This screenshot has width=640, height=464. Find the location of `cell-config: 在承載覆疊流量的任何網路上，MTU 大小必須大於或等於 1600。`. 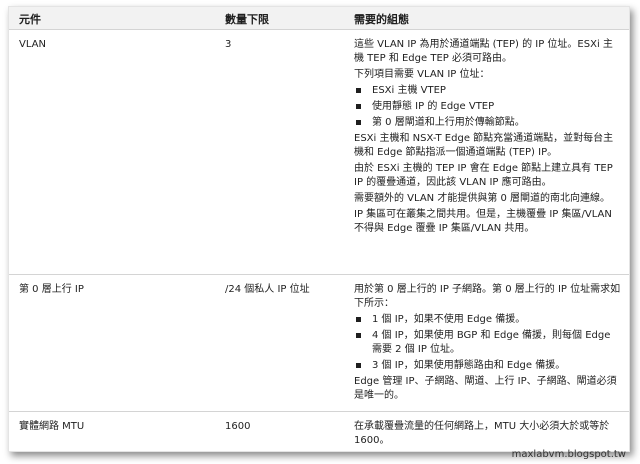

cell-config: 在承載覆疊流量的任何網路上，MTU 大小必須大於或等於 1600。 is located at coordinates (488, 435).